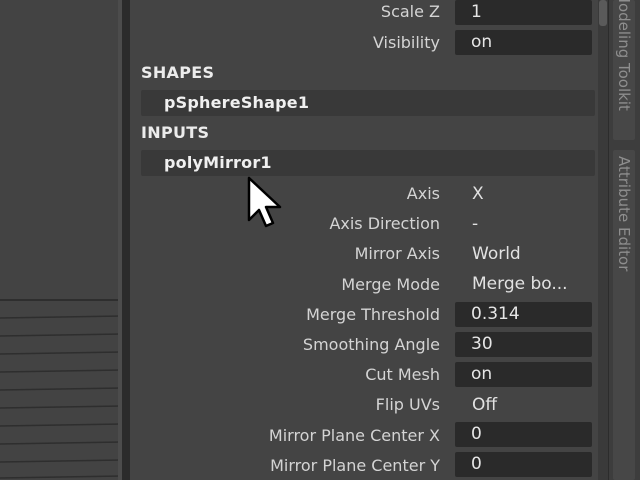 The image size is (640, 480). What do you see at coordinates (523, 314) in the screenshot?
I see `merge-threshold-field: 0.314` at bounding box center [523, 314].